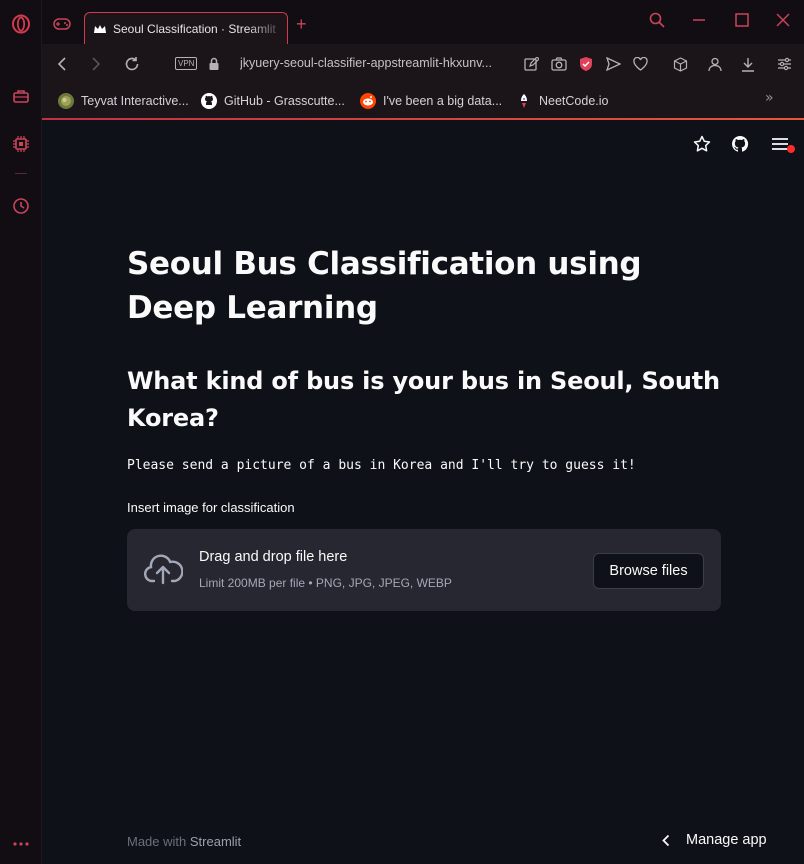 Image resolution: width=804 pixels, height=864 pixels. I want to click on opera-sidebar, so click(21, 432).